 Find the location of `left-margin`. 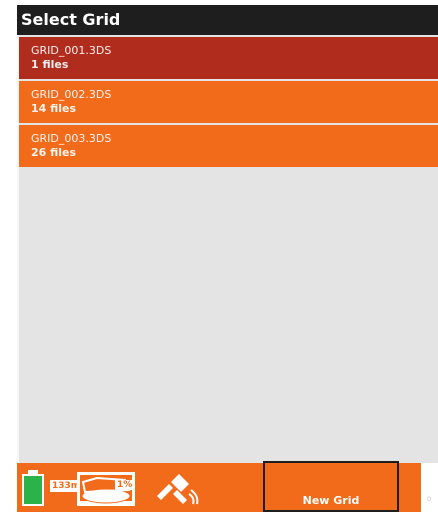

left-margin is located at coordinates (8, 256).